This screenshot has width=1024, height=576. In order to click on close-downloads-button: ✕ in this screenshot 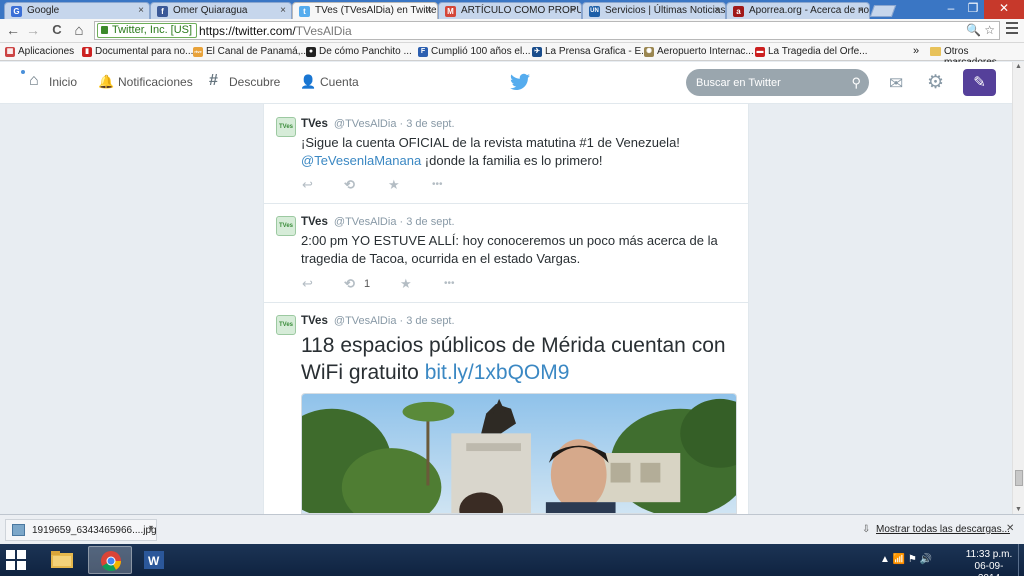, I will do `click(1010, 528)`.